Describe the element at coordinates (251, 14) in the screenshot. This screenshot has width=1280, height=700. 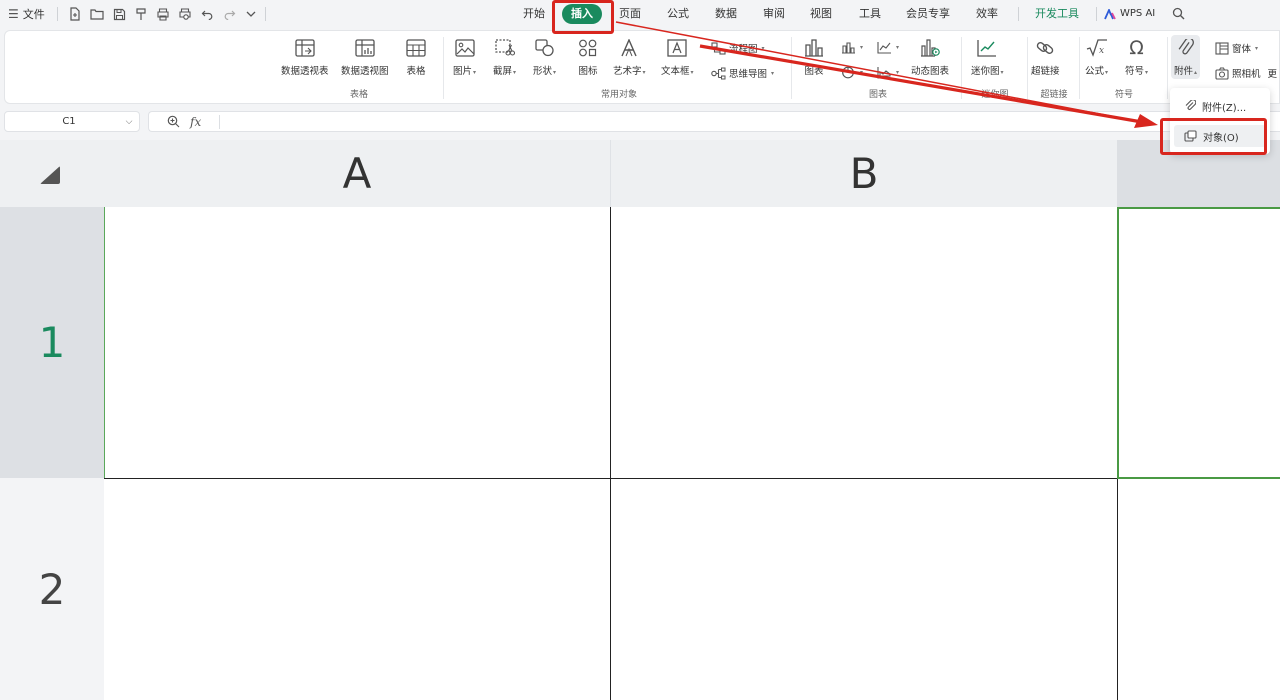
I see `chevron-down-icon` at that location.